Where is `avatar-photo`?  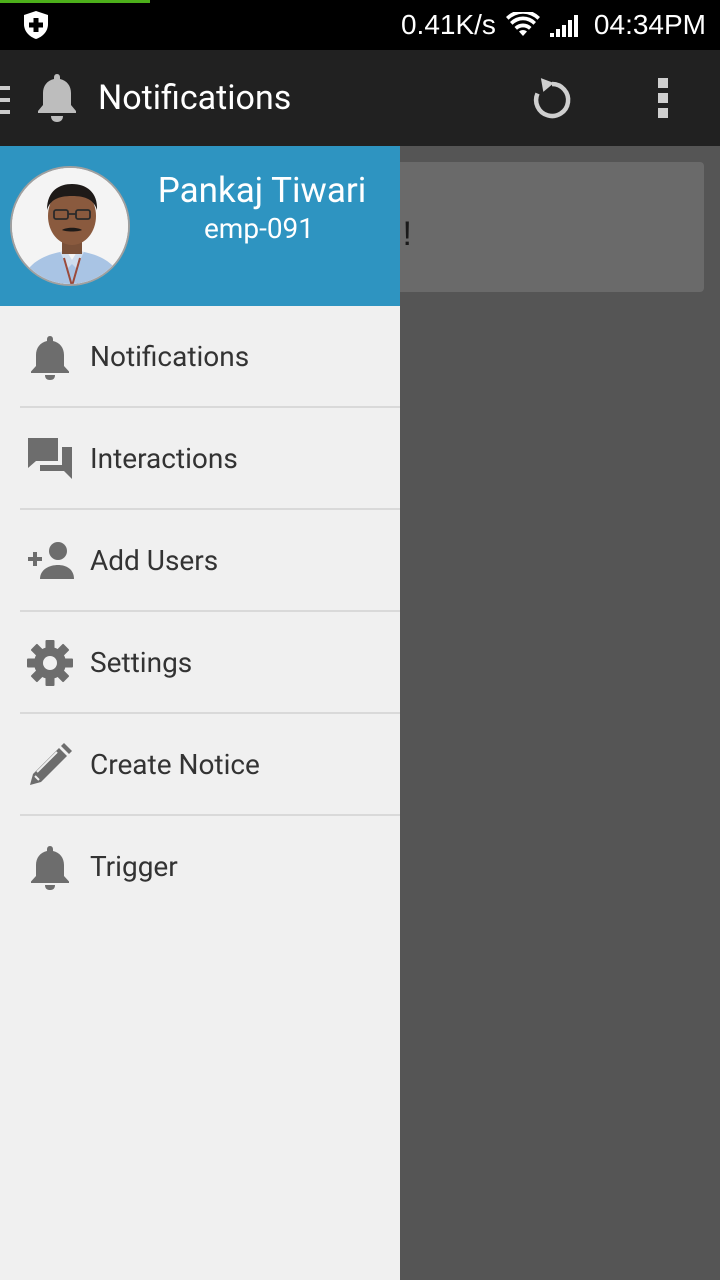 avatar-photo is located at coordinates (70, 226).